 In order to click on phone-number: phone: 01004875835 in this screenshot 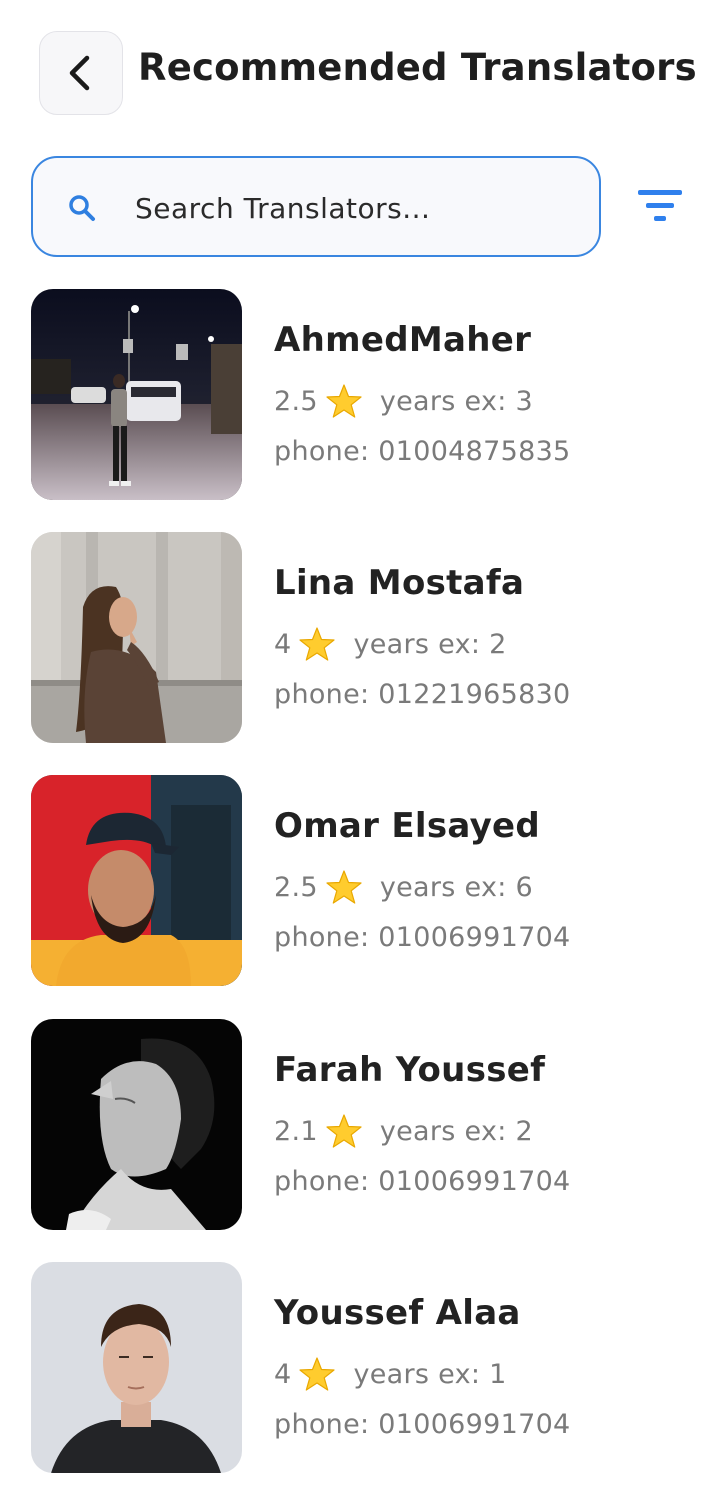, I will do `click(422, 451)`.